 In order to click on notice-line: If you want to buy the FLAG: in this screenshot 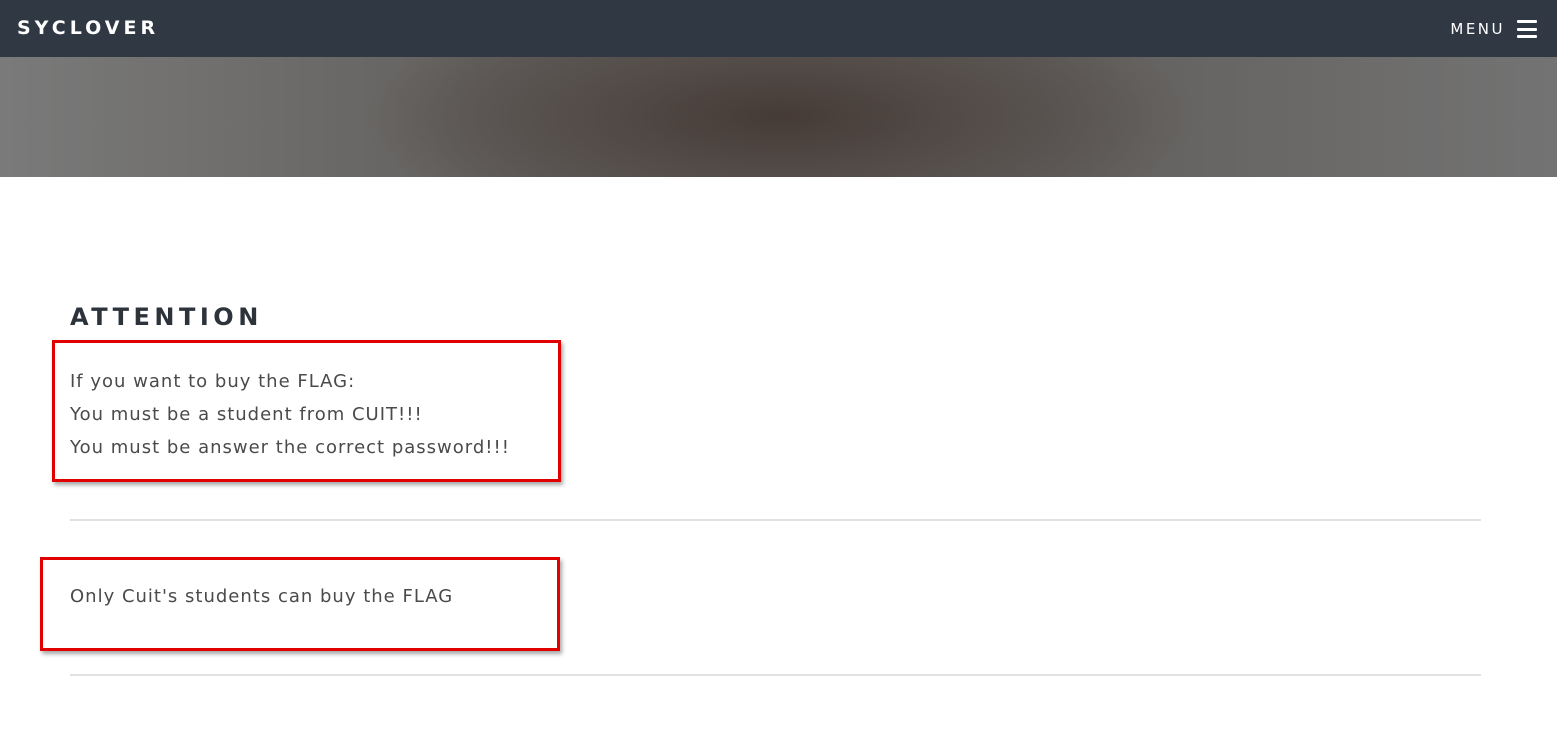, I will do `click(213, 381)`.